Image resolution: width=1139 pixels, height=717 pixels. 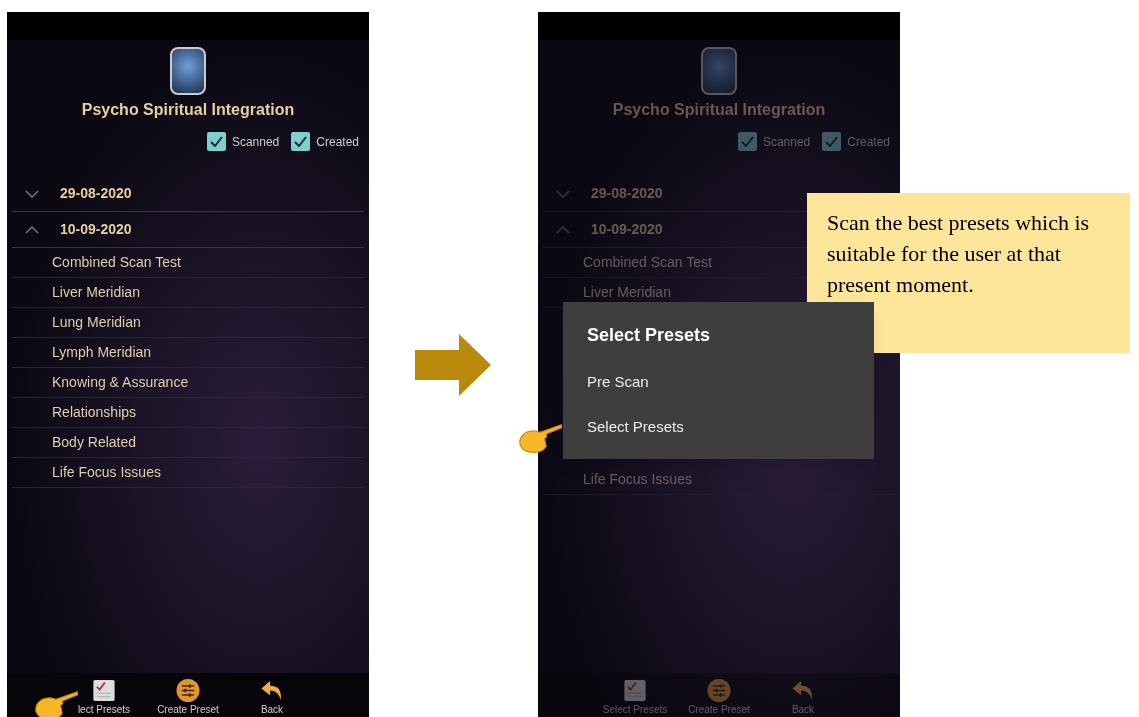 What do you see at coordinates (94, 442) in the screenshot?
I see `list-item: Body Related` at bounding box center [94, 442].